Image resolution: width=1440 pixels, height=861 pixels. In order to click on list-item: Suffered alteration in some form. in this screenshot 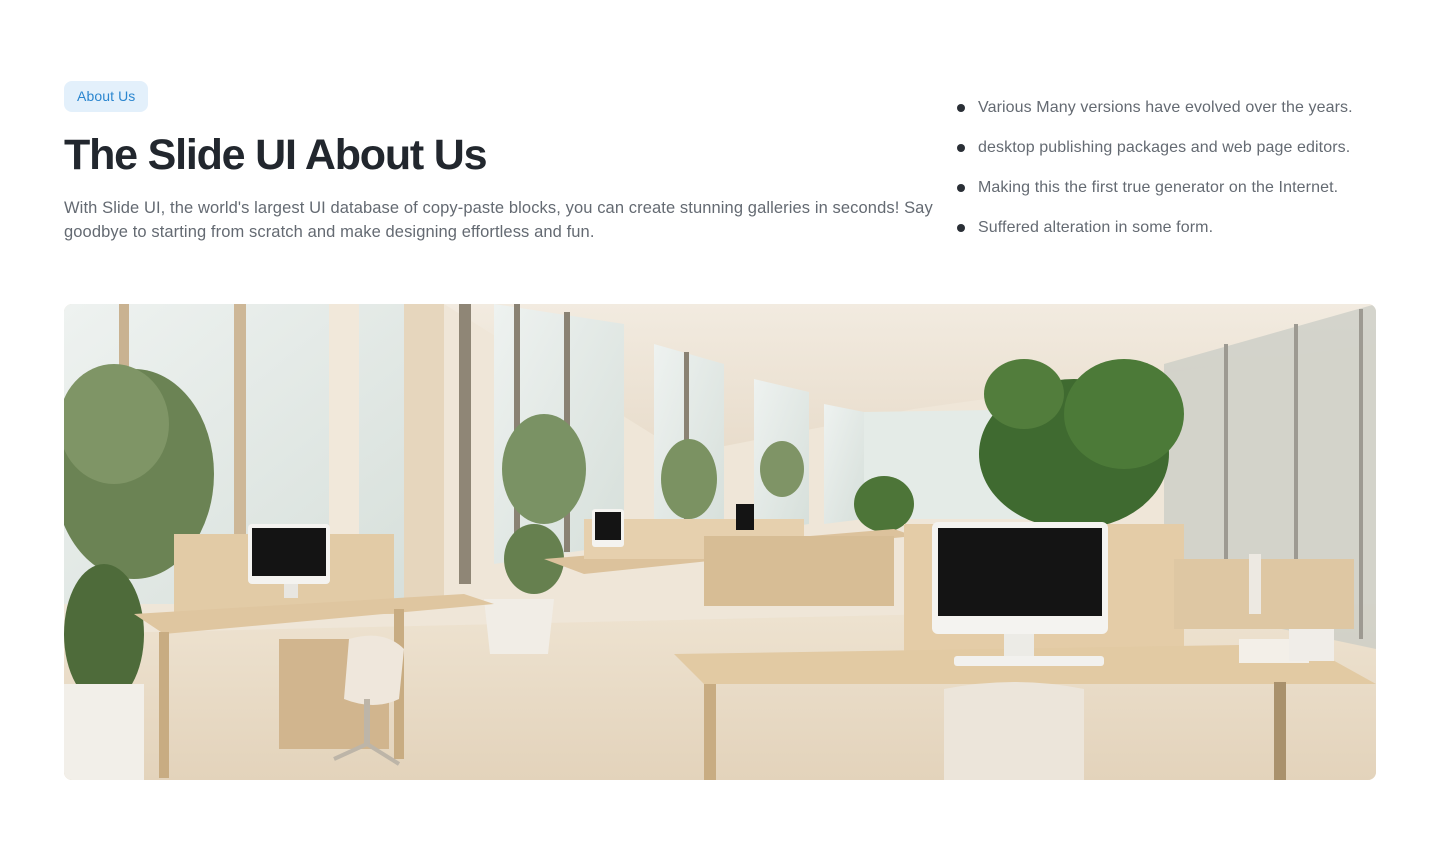, I will do `click(1177, 228)`.